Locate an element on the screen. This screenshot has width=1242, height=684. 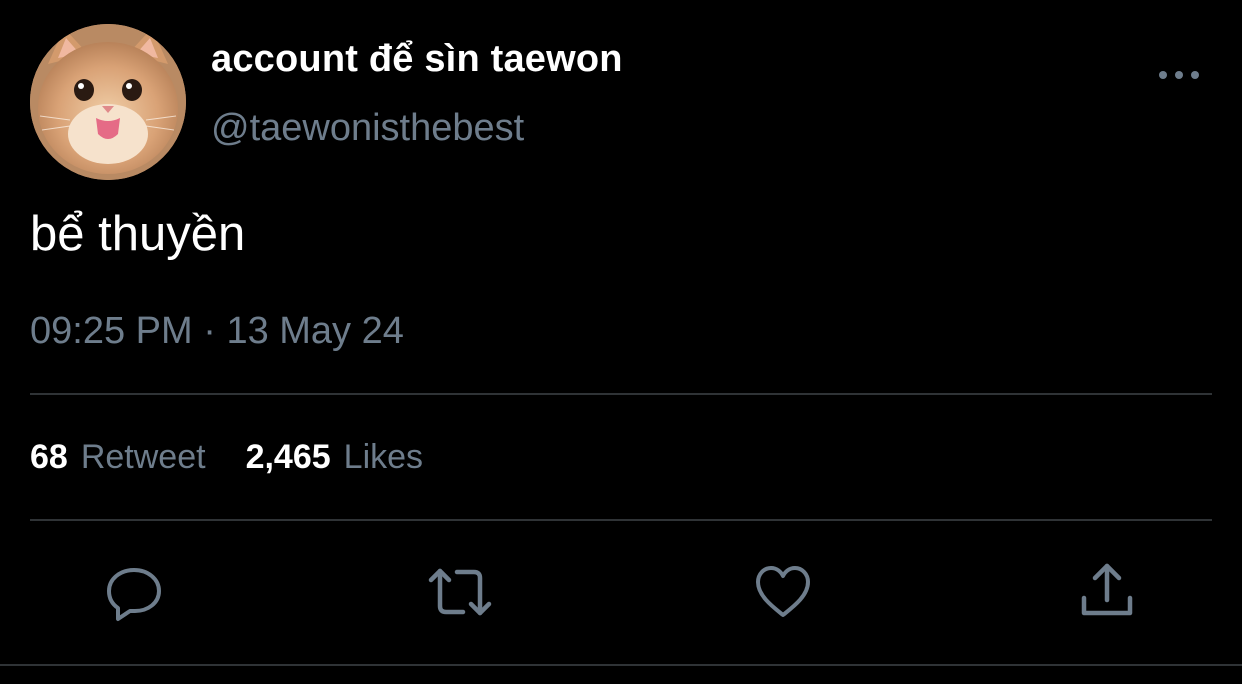
reply-icon is located at coordinates (134, 594).